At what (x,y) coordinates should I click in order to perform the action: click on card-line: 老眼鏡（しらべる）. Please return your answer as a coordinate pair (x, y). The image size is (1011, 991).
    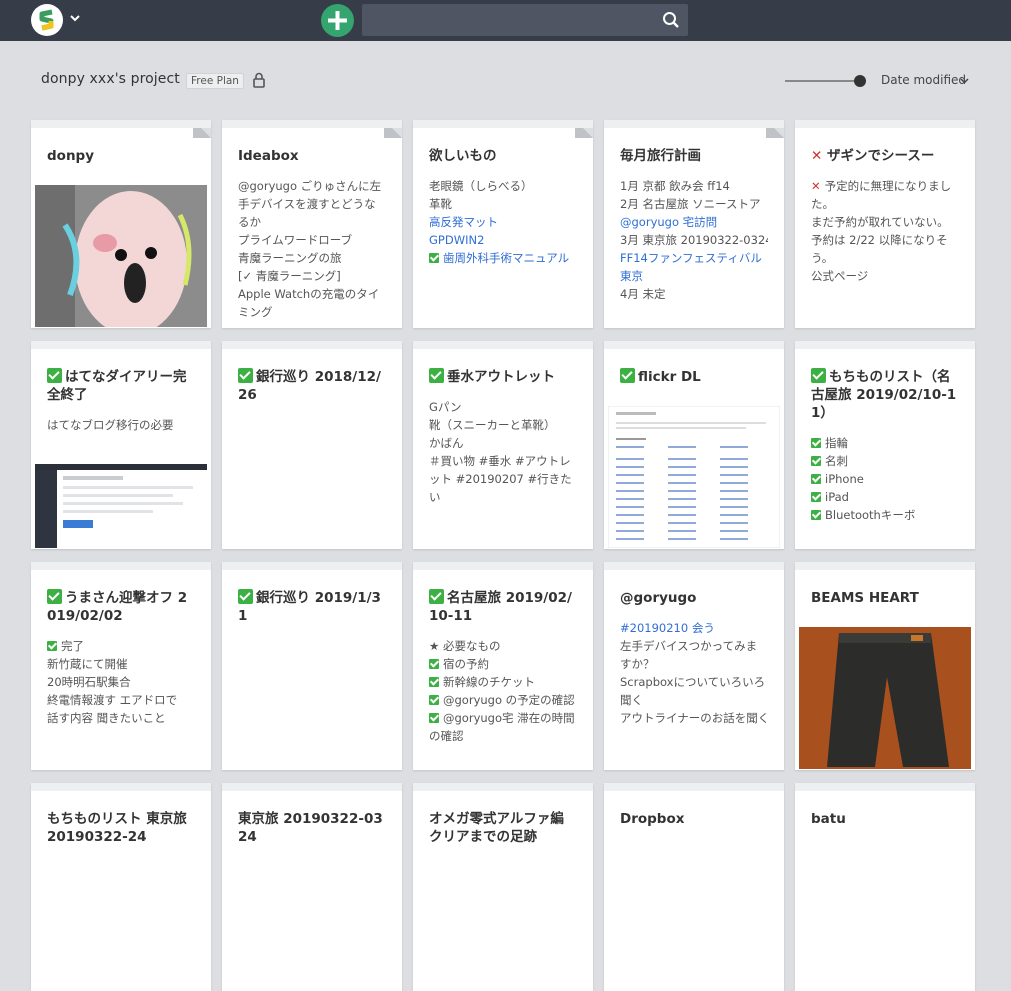
    Looking at the image, I should click on (481, 186).